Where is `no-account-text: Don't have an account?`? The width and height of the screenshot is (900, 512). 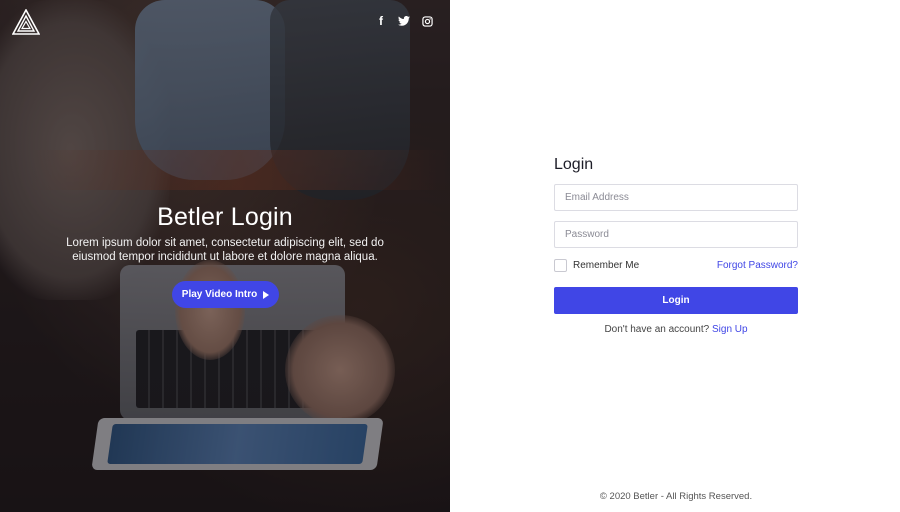 no-account-text: Don't have an account? is located at coordinates (658, 329).